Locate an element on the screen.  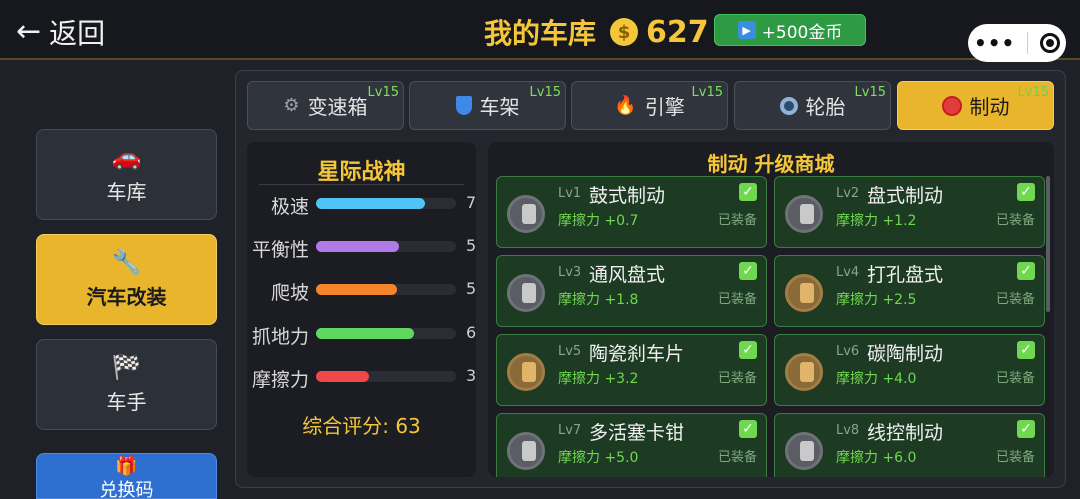
close-target-icon is located at coordinates (1050, 43).